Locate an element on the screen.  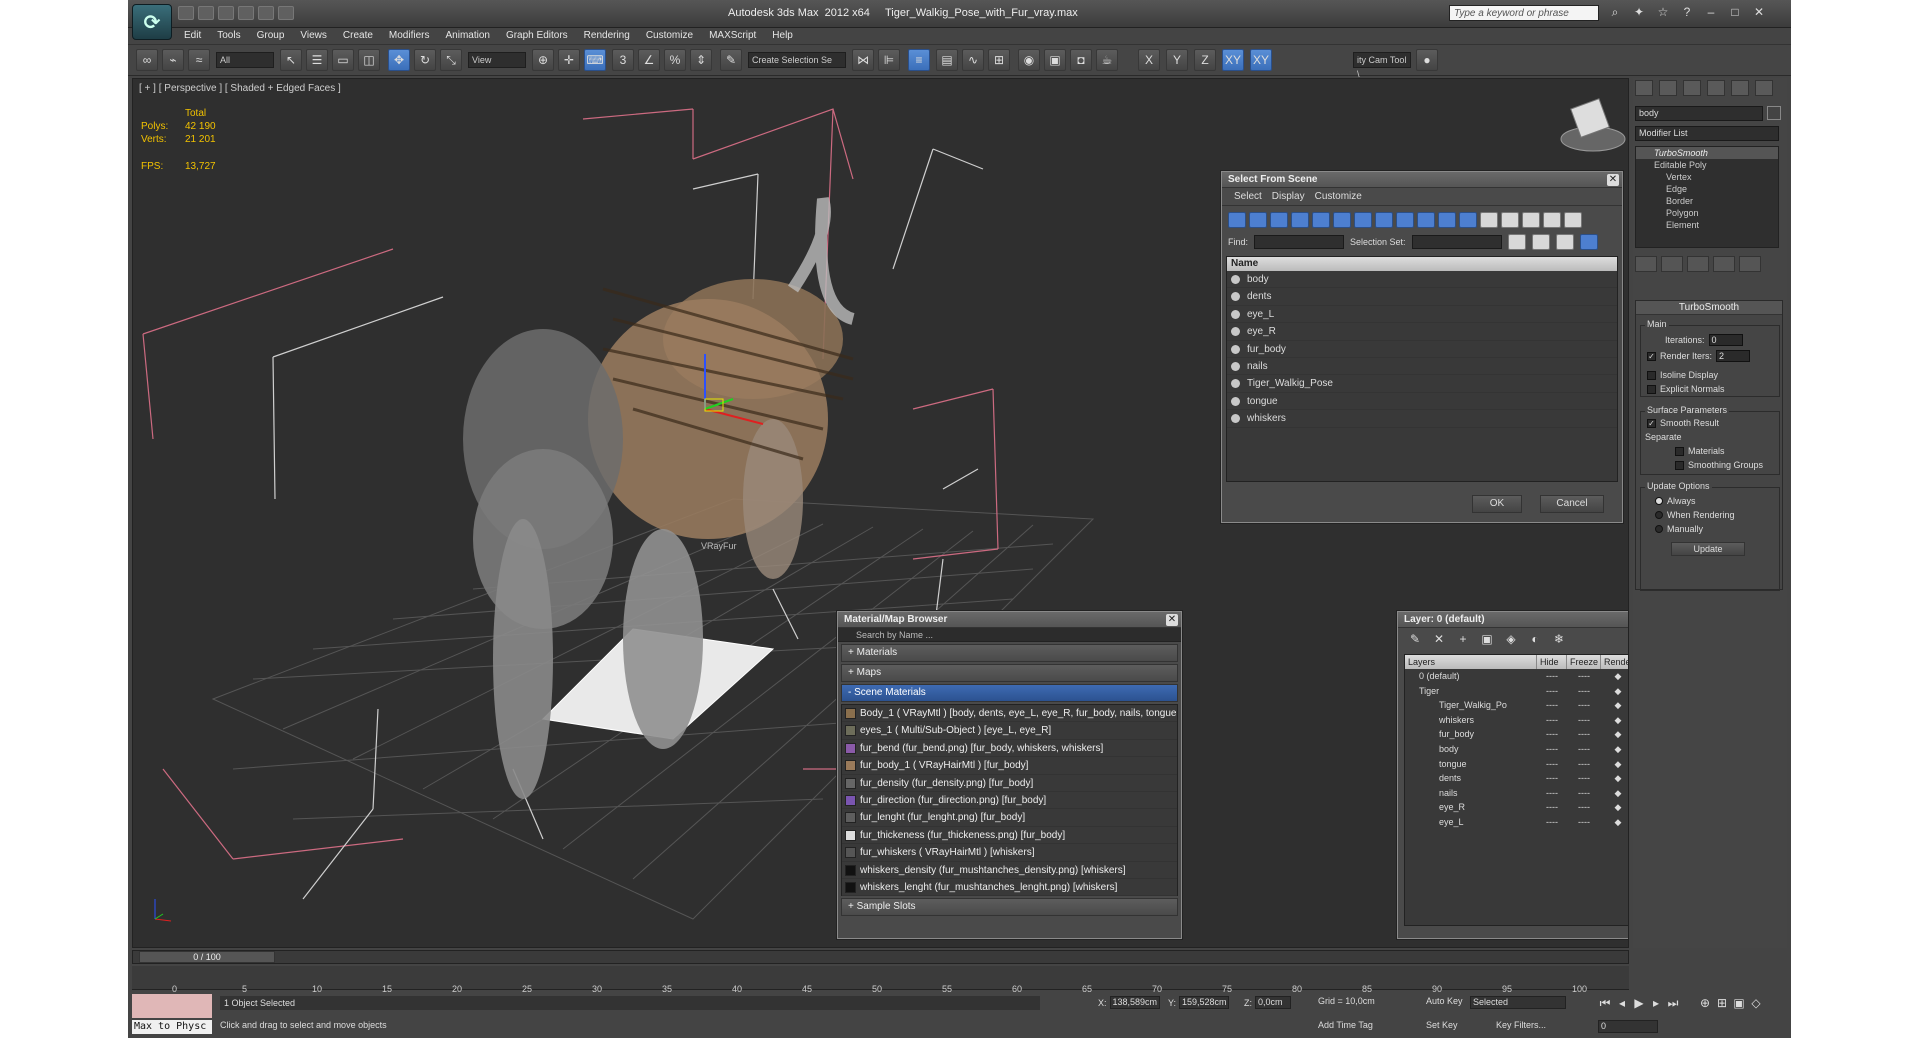
stack-item: Edge is located at coordinates (1707, 189).